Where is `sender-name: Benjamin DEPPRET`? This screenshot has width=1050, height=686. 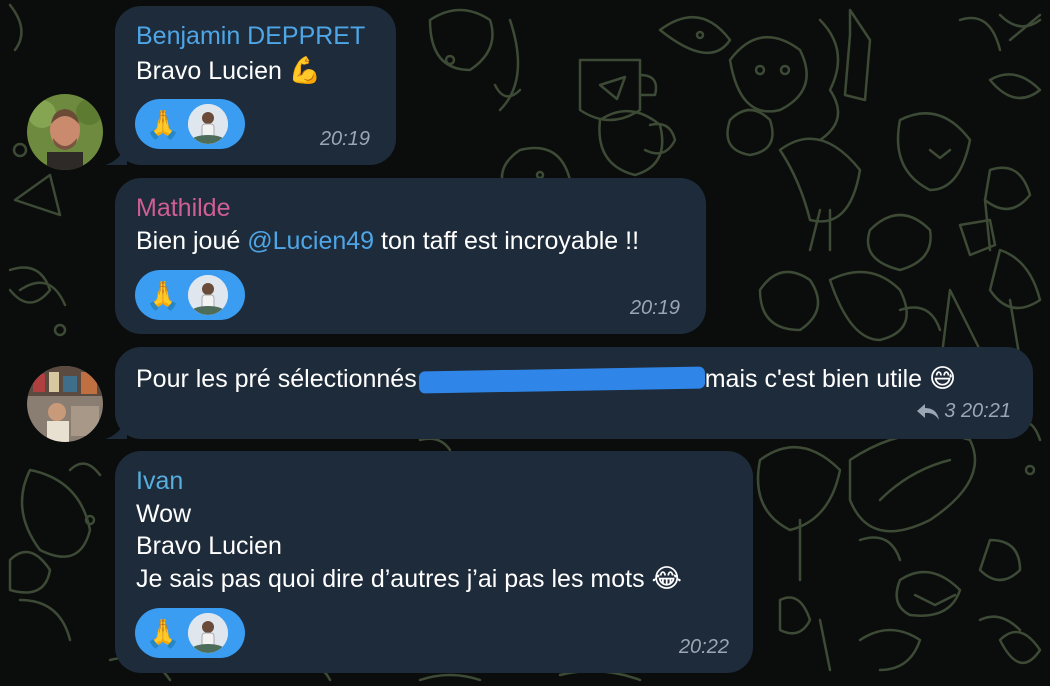 sender-name: Benjamin DEPPRET is located at coordinates (250, 36).